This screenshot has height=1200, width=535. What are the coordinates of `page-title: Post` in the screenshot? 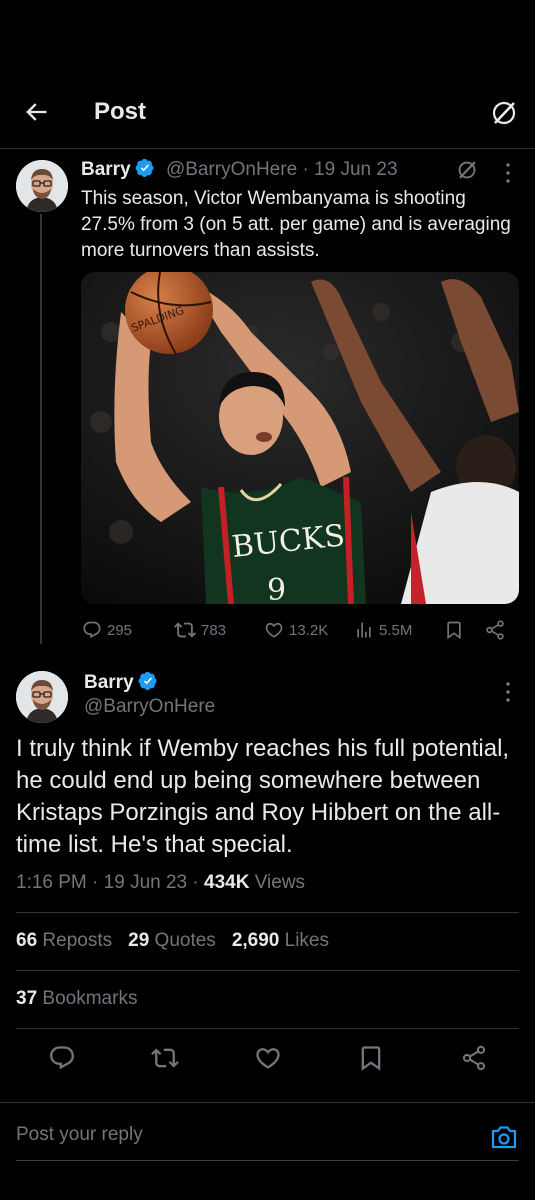 It's located at (120, 111).